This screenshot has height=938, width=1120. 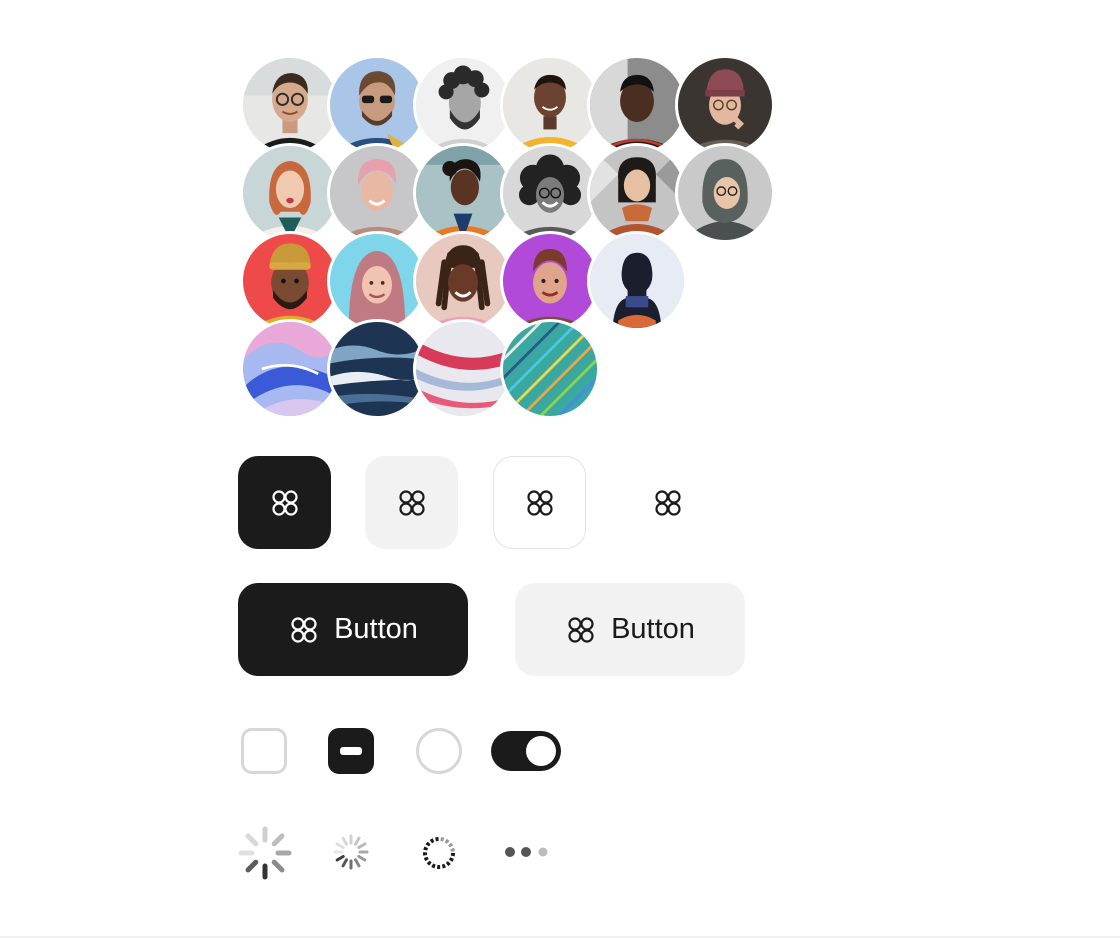 What do you see at coordinates (725, 193) in the screenshot?
I see `avatar-woman-hijab` at bounding box center [725, 193].